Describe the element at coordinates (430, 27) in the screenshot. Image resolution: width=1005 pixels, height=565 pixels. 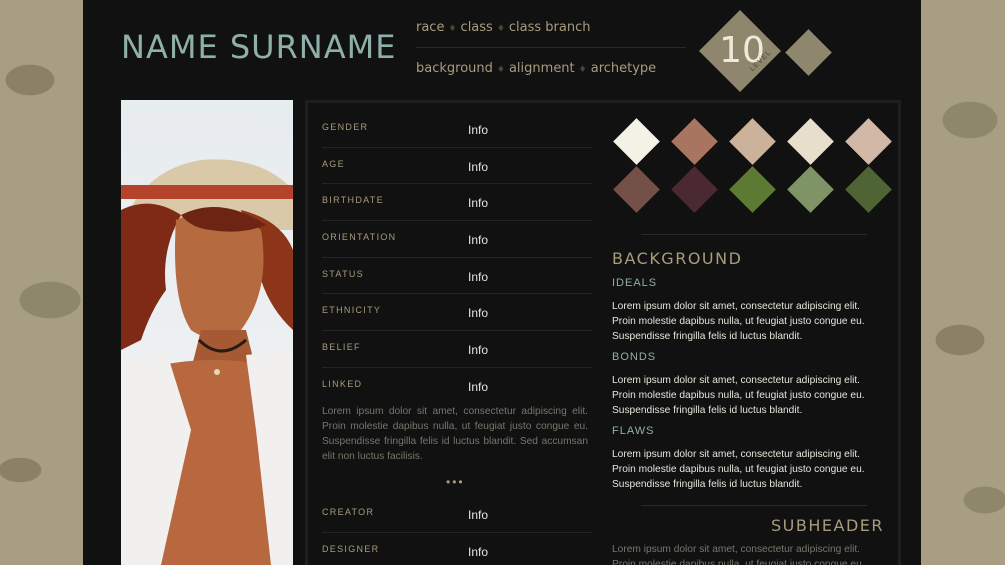
I see `meta-race: race` at that location.